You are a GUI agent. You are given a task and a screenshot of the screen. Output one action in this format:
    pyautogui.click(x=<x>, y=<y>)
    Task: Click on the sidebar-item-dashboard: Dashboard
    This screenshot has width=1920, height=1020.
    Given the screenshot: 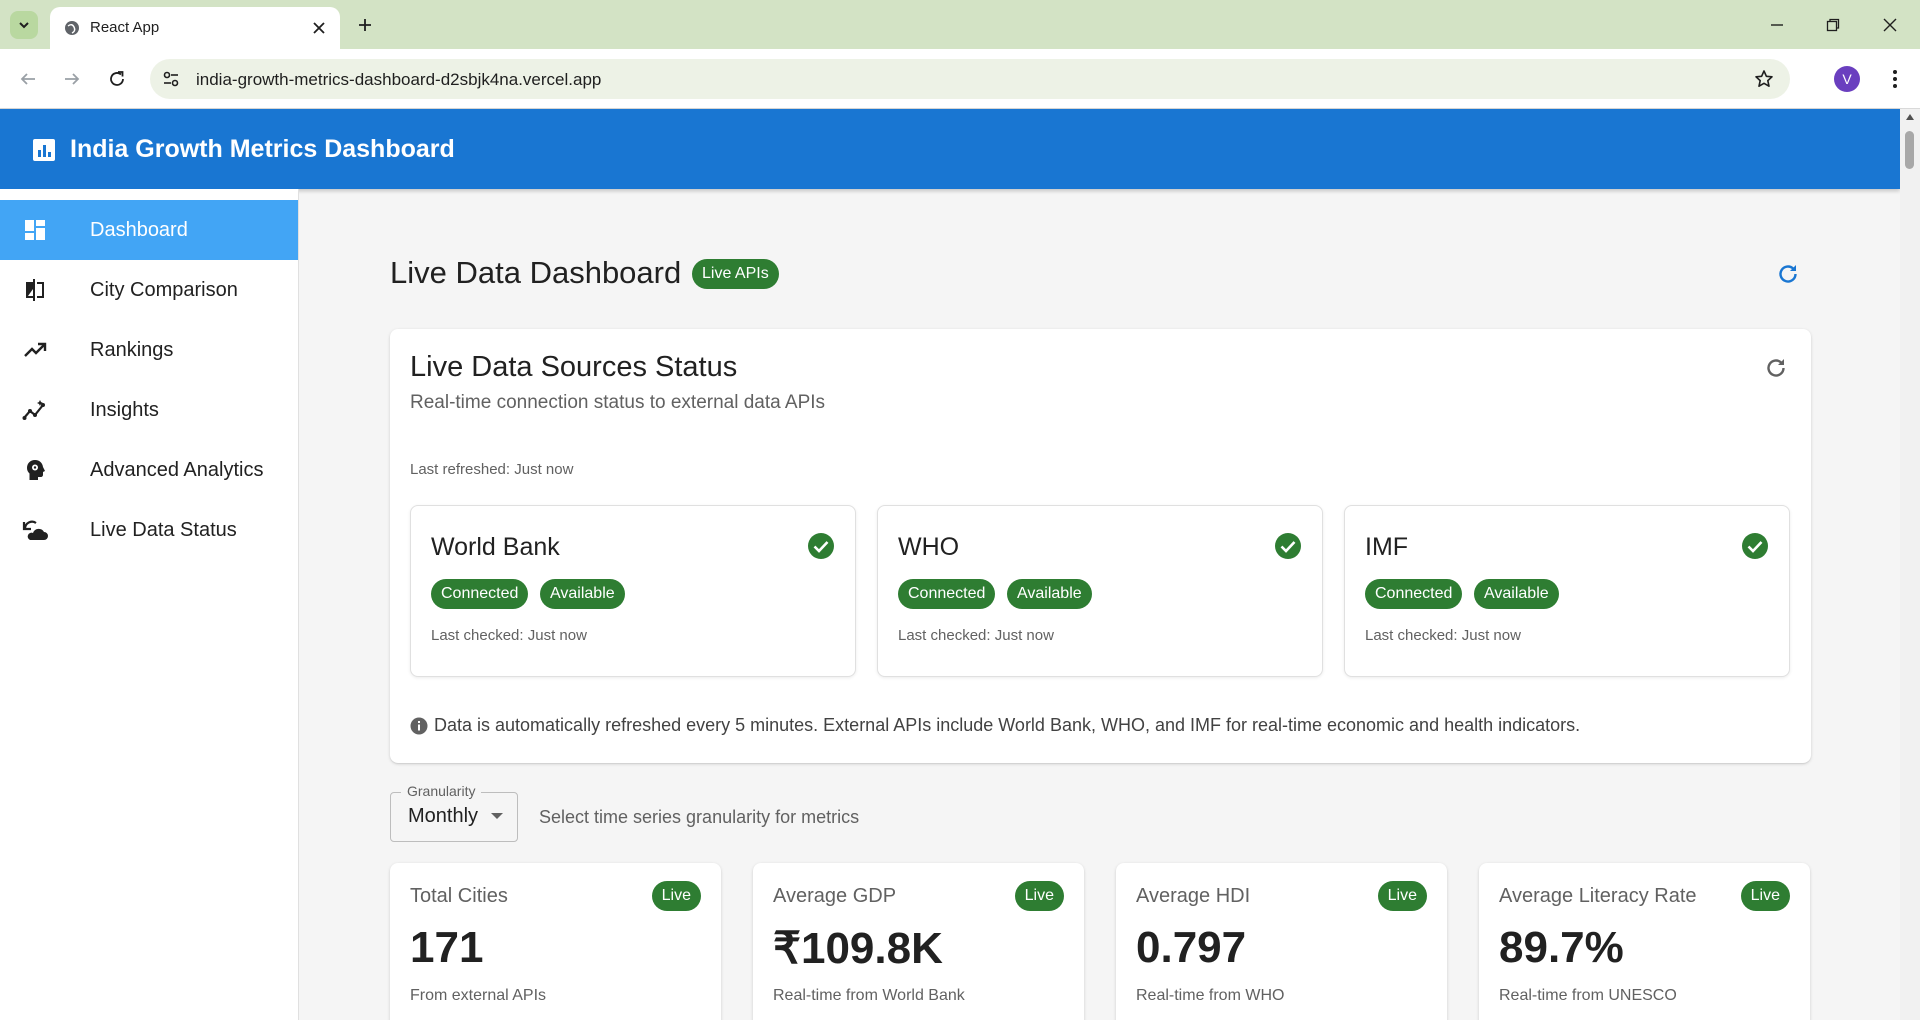 What is the action you would take?
    pyautogui.click(x=149, y=230)
    